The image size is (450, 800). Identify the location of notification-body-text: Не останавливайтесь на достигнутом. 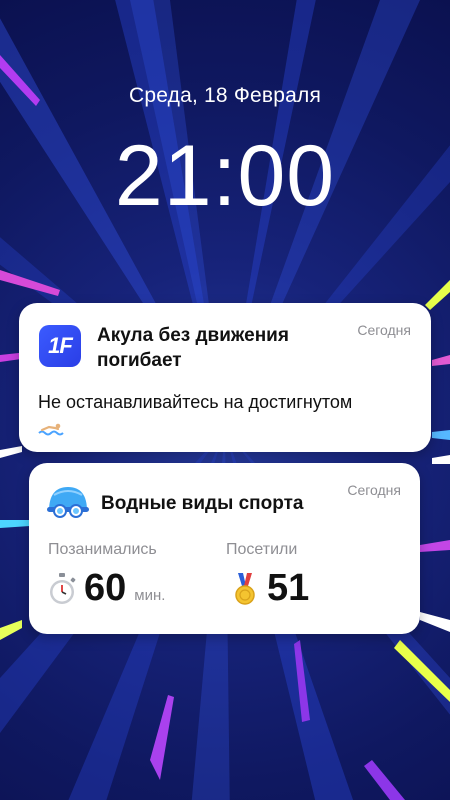
(195, 402).